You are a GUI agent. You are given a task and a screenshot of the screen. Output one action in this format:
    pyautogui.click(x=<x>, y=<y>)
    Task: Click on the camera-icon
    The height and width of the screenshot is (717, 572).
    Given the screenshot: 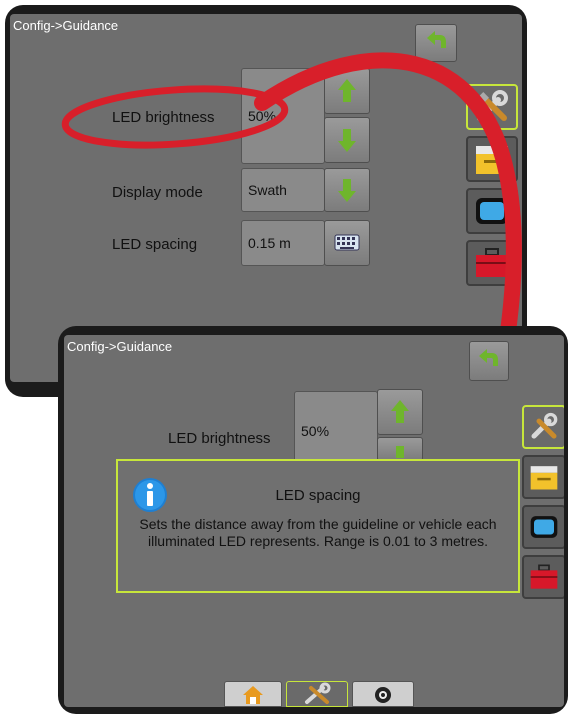 What is the action you would take?
    pyautogui.click(x=383, y=695)
    